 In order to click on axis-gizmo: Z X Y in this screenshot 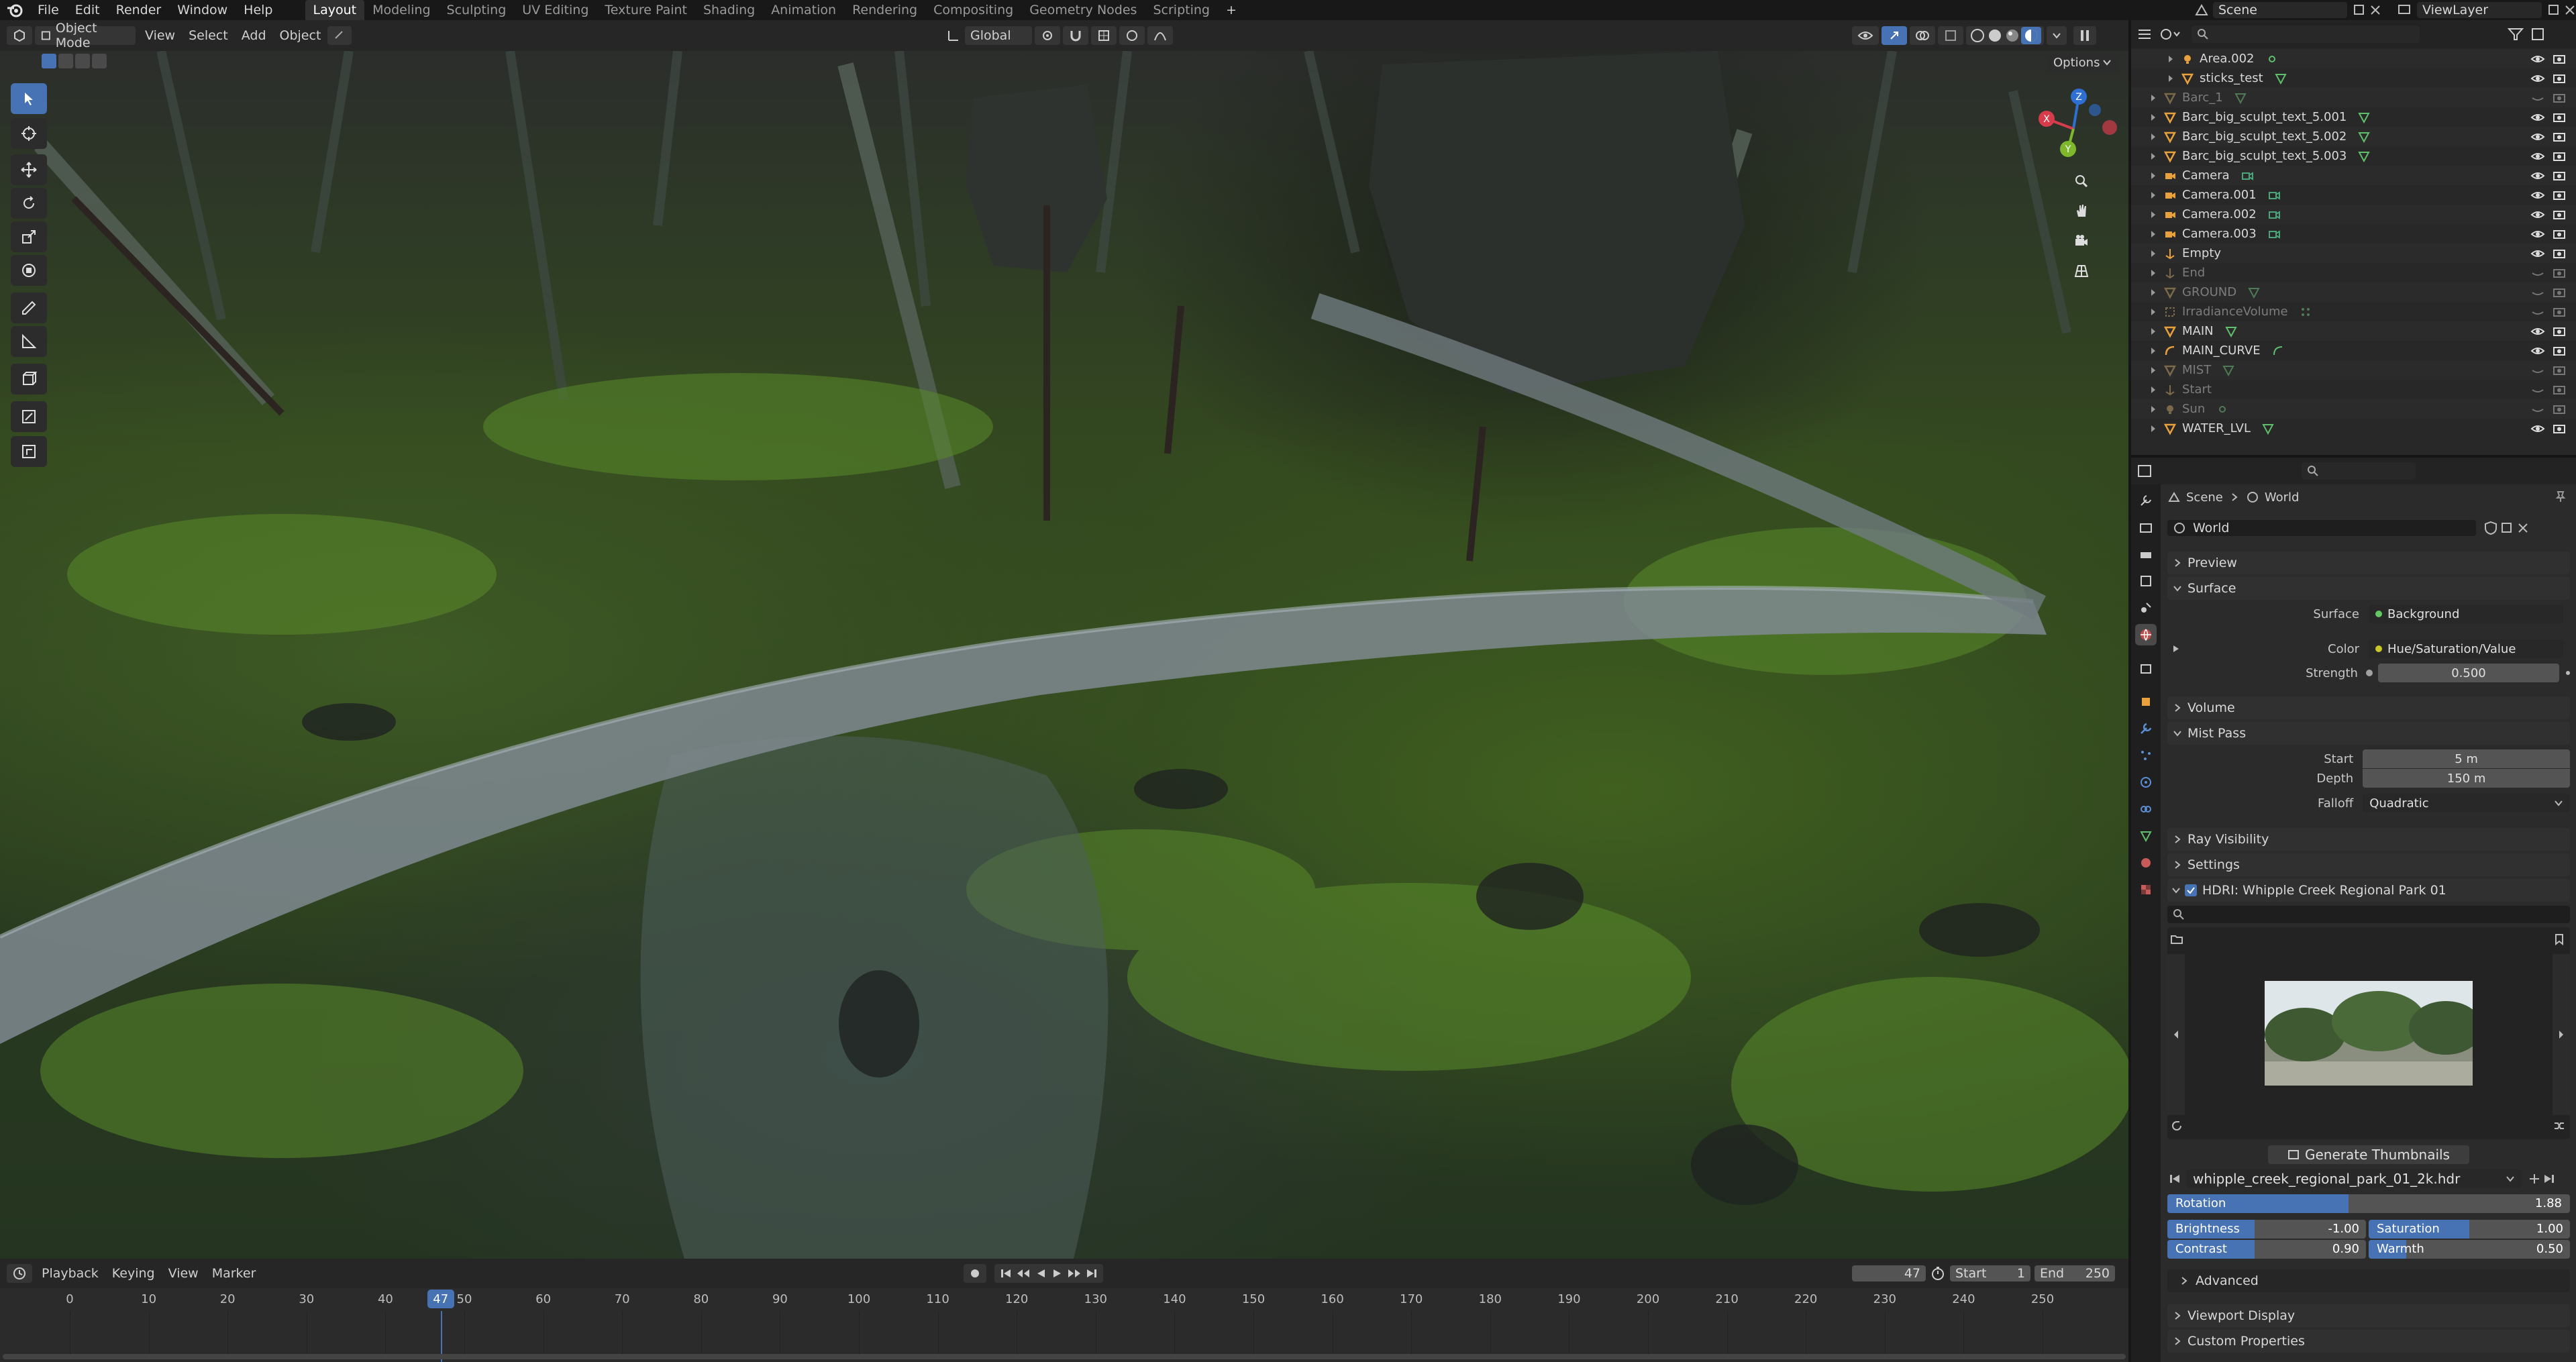, I will do `click(2073, 125)`.